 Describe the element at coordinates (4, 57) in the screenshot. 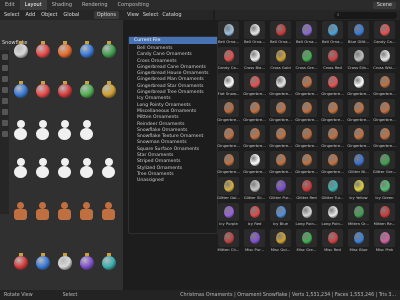

I see `select-tool-icon` at that location.